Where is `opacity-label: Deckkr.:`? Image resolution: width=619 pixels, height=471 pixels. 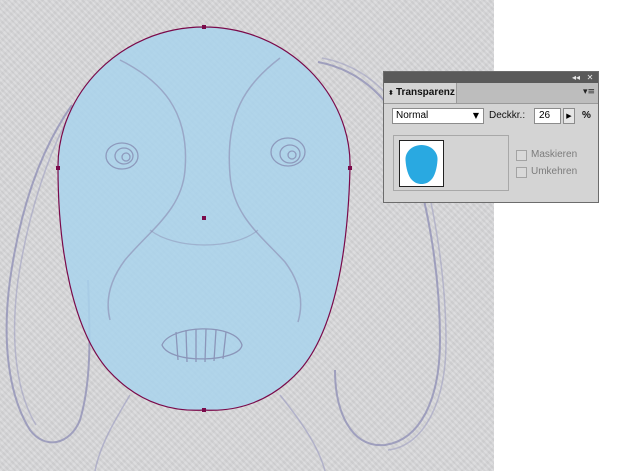
opacity-label: Deckkr.: is located at coordinates (507, 115).